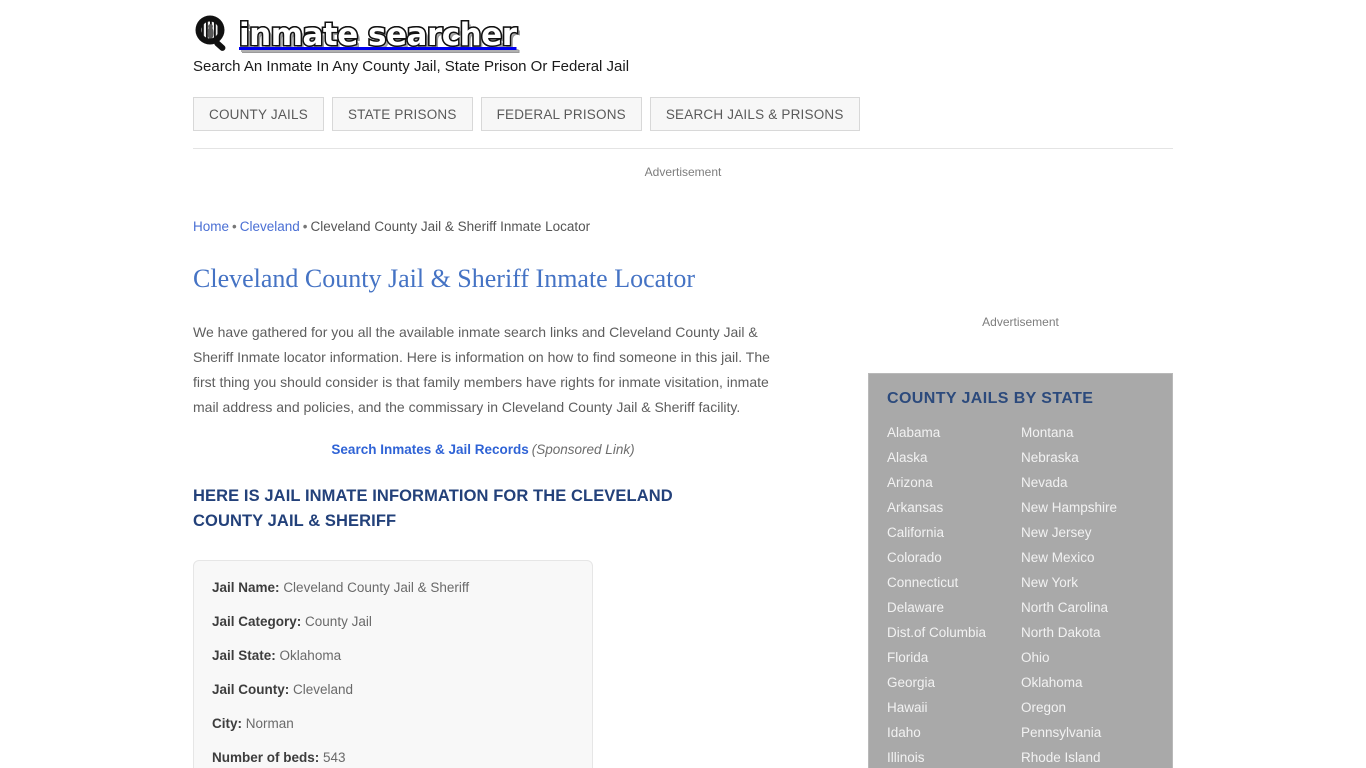 The image size is (1366, 768). What do you see at coordinates (1096, 582) in the screenshot?
I see `state-link-new-york: New York` at bounding box center [1096, 582].